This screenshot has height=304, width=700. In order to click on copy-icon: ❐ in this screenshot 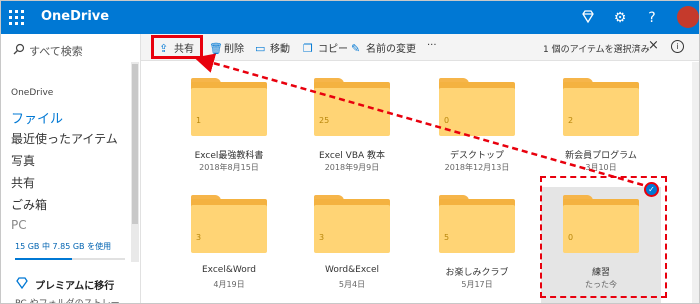, I will do `click(308, 48)`.